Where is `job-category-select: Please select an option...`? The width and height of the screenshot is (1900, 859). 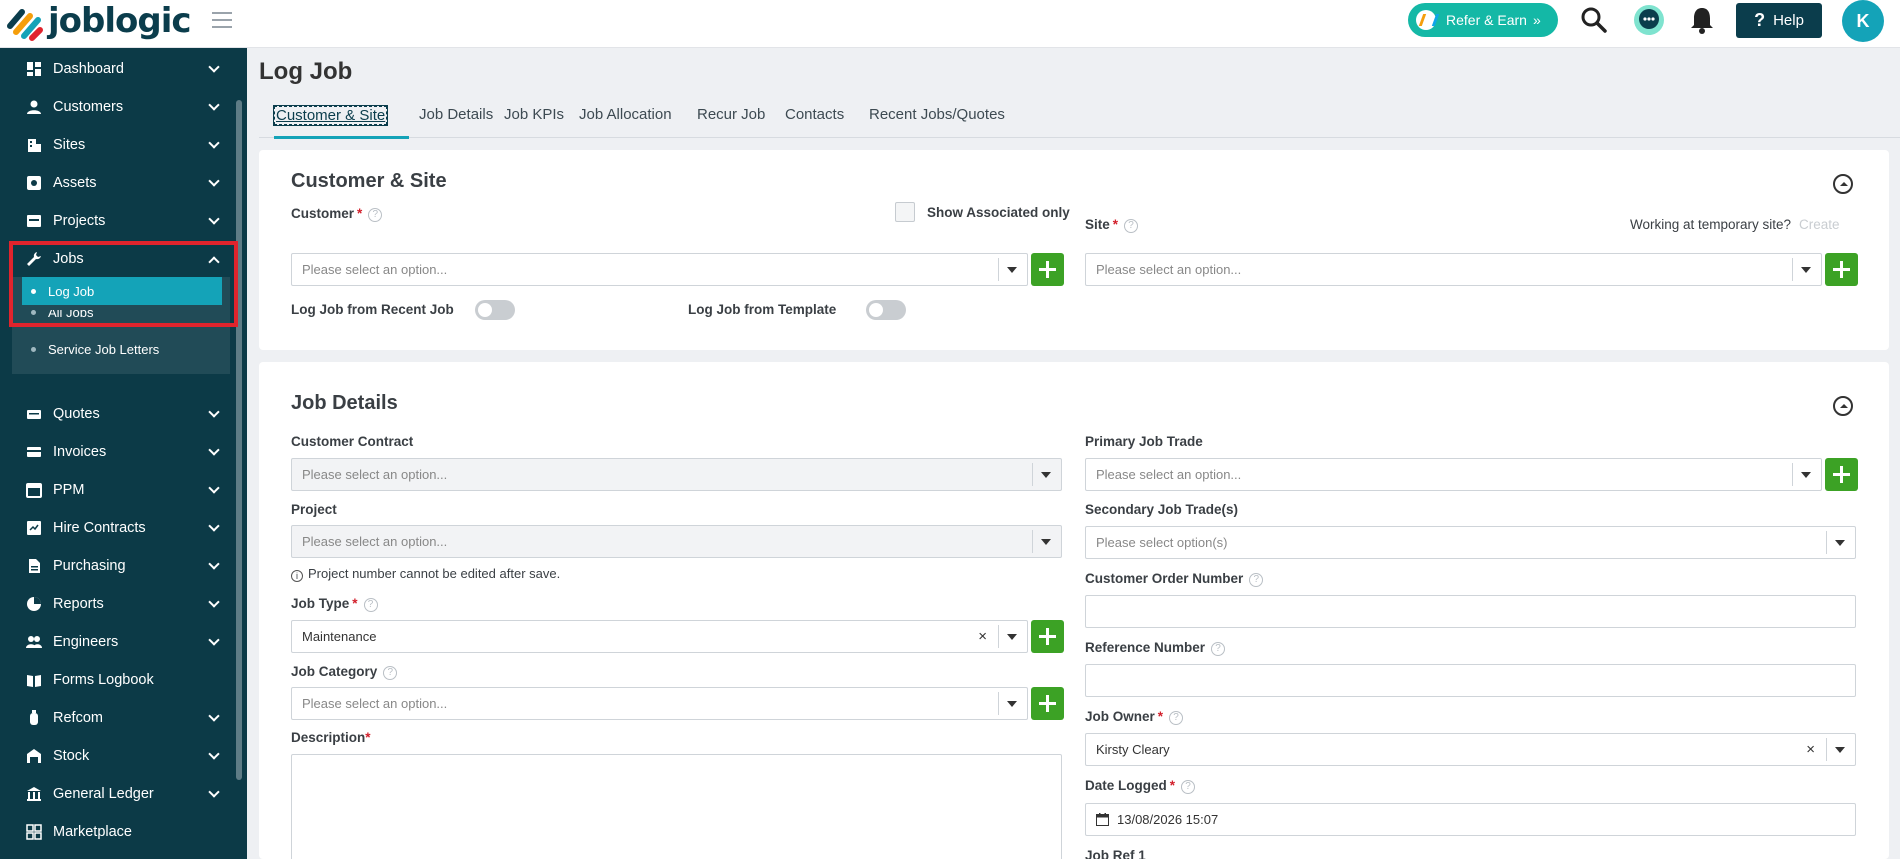 job-category-select: Please select an option... is located at coordinates (659, 703).